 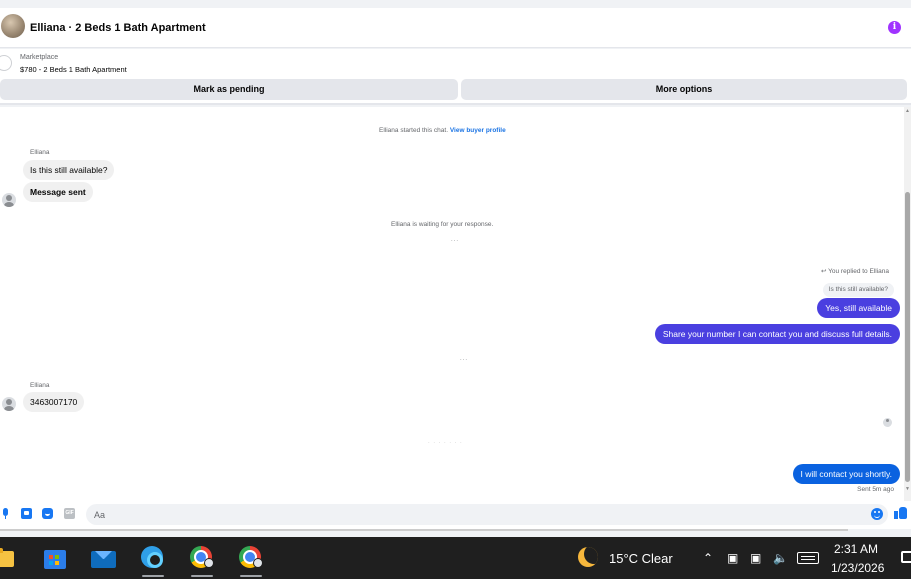 What do you see at coordinates (10, 558) in the screenshot?
I see `file-explorer-icon` at bounding box center [10, 558].